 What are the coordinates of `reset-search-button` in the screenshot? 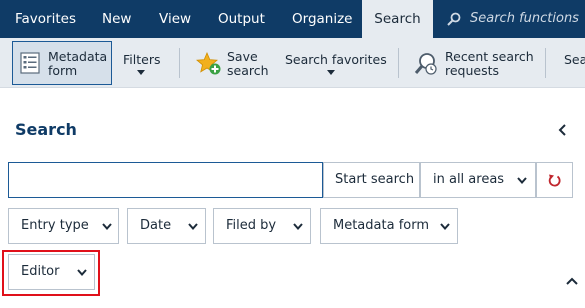 It's located at (554, 180).